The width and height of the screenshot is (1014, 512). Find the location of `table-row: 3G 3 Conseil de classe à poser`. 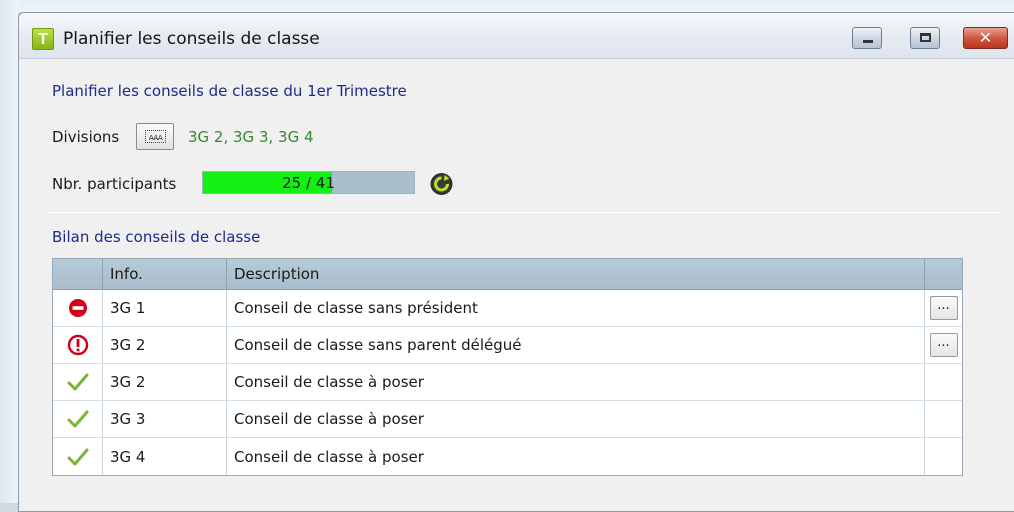

table-row: 3G 3 Conseil de classe à poser is located at coordinates (507, 419).